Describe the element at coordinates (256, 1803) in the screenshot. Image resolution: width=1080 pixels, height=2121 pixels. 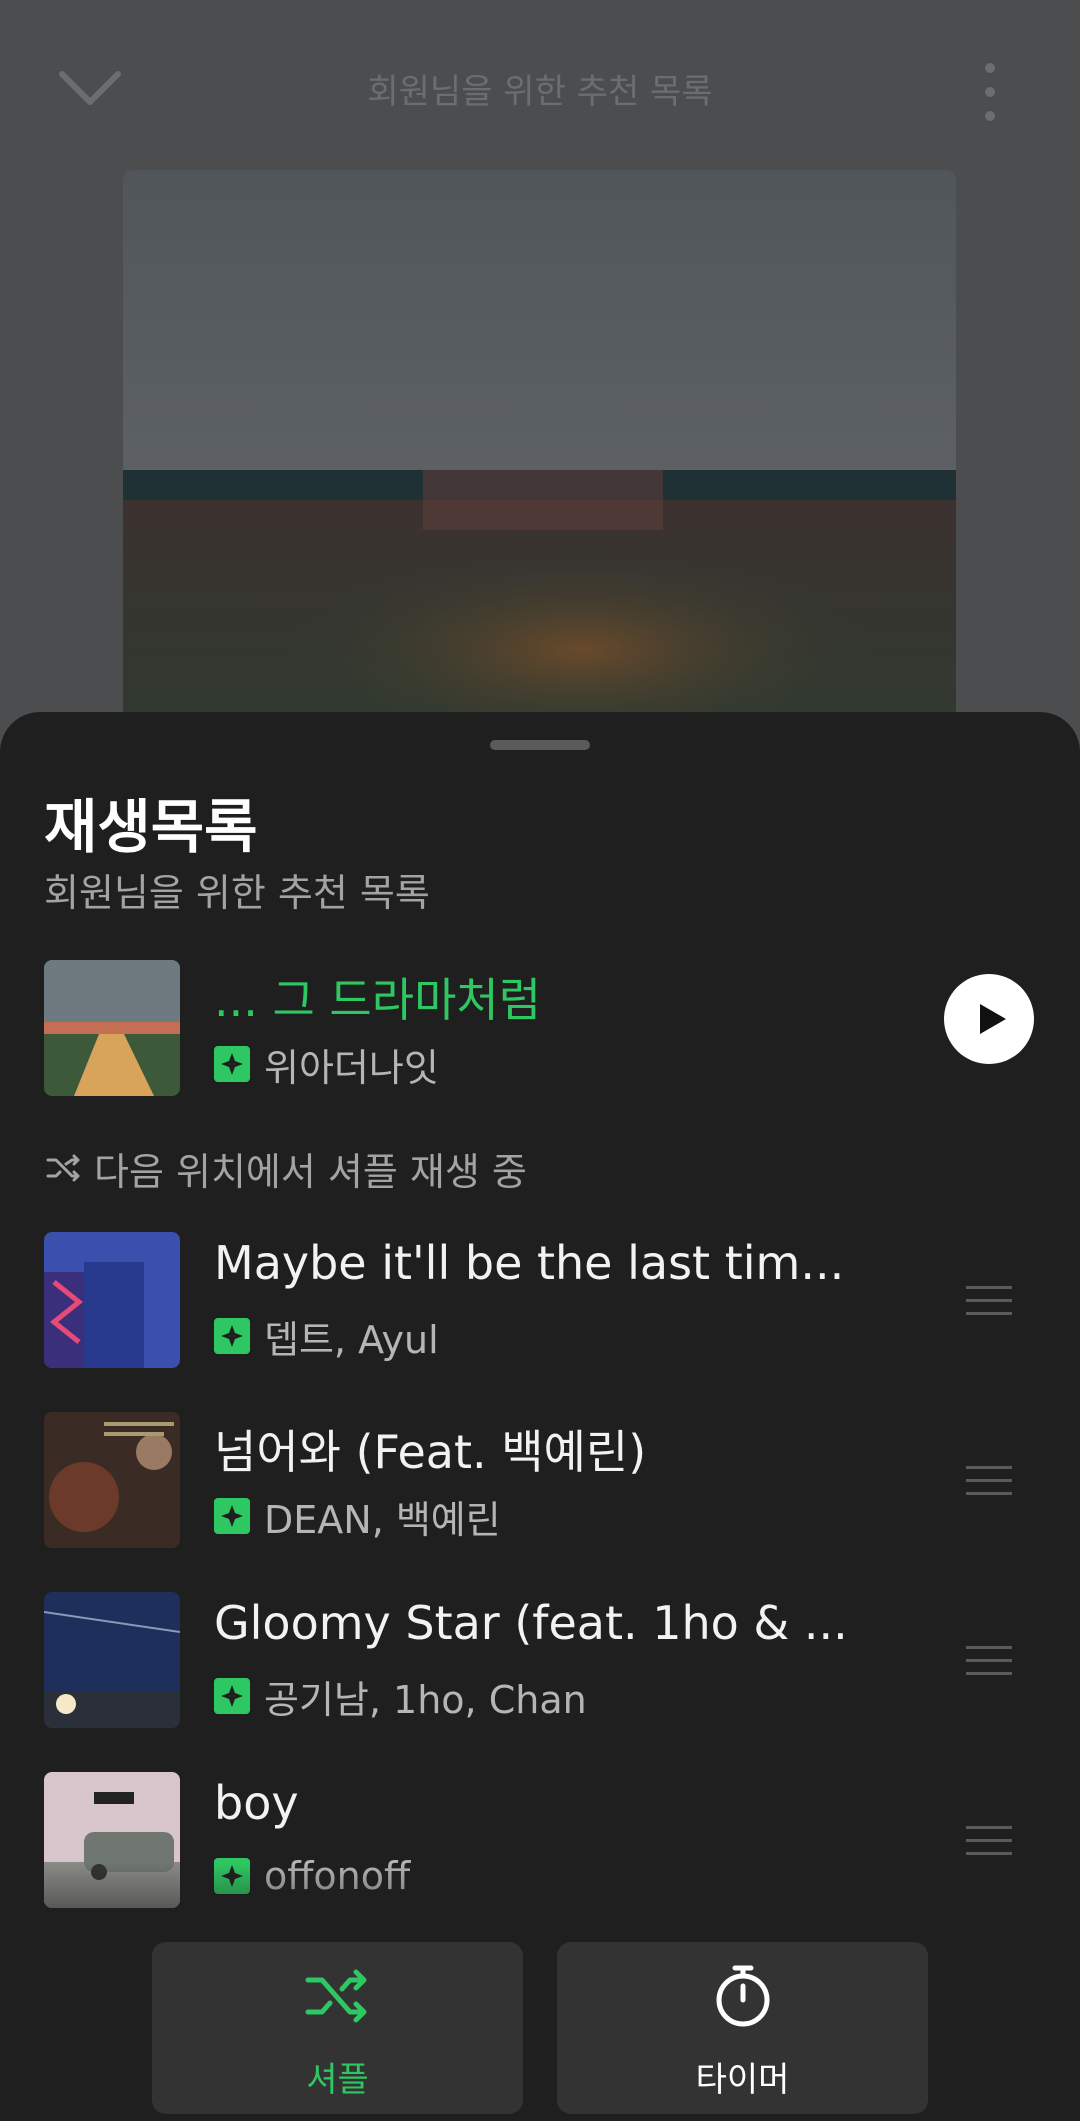
I see `queue-title: boy` at that location.